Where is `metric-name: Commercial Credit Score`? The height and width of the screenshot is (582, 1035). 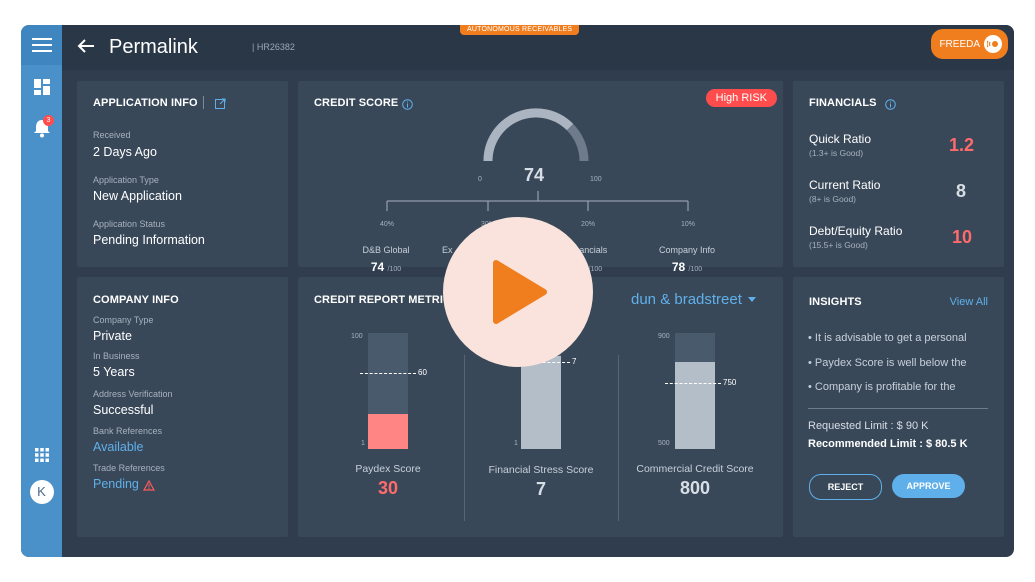 metric-name: Commercial Credit Score is located at coordinates (695, 469).